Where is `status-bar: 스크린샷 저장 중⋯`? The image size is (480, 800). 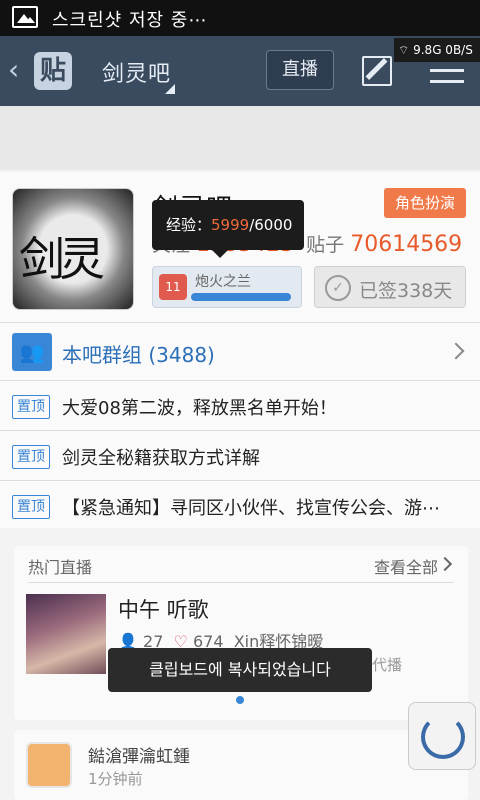
status-bar: 스크린샷 저장 중⋯ is located at coordinates (240, 18).